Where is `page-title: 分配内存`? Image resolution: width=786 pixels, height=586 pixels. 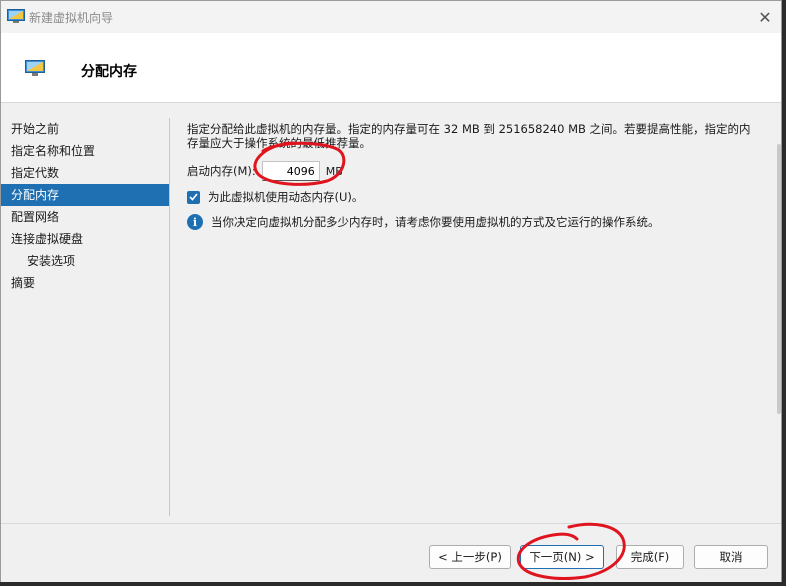
page-title: 分配内存 is located at coordinates (109, 72).